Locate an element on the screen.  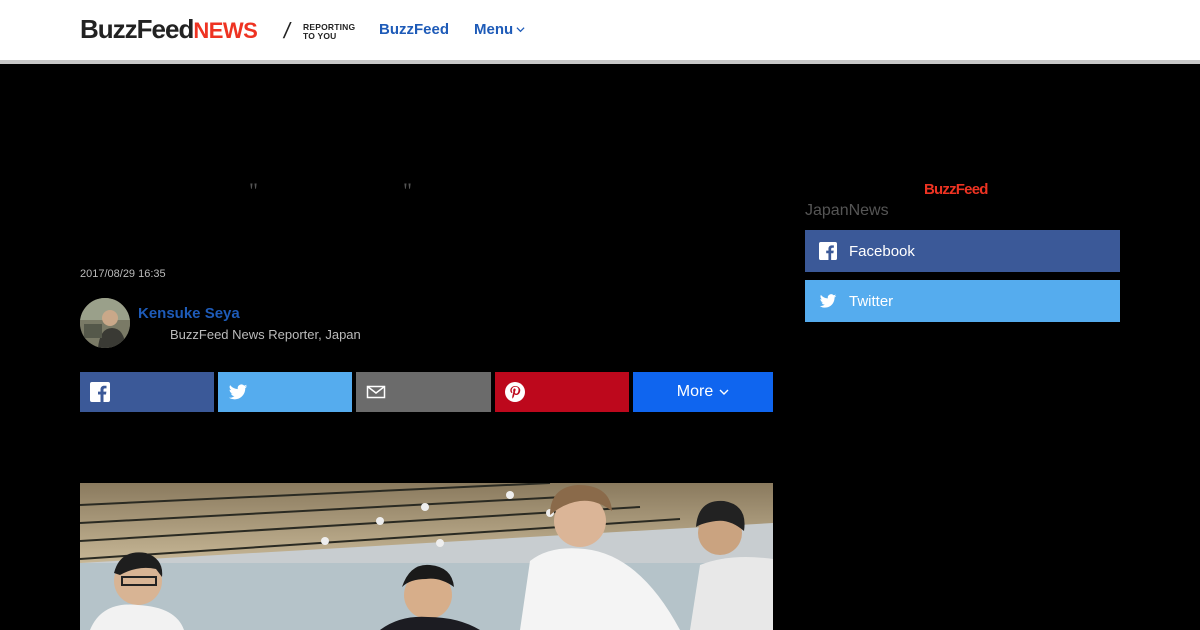
logo-news-text: NEWS is located at coordinates (225, 30).